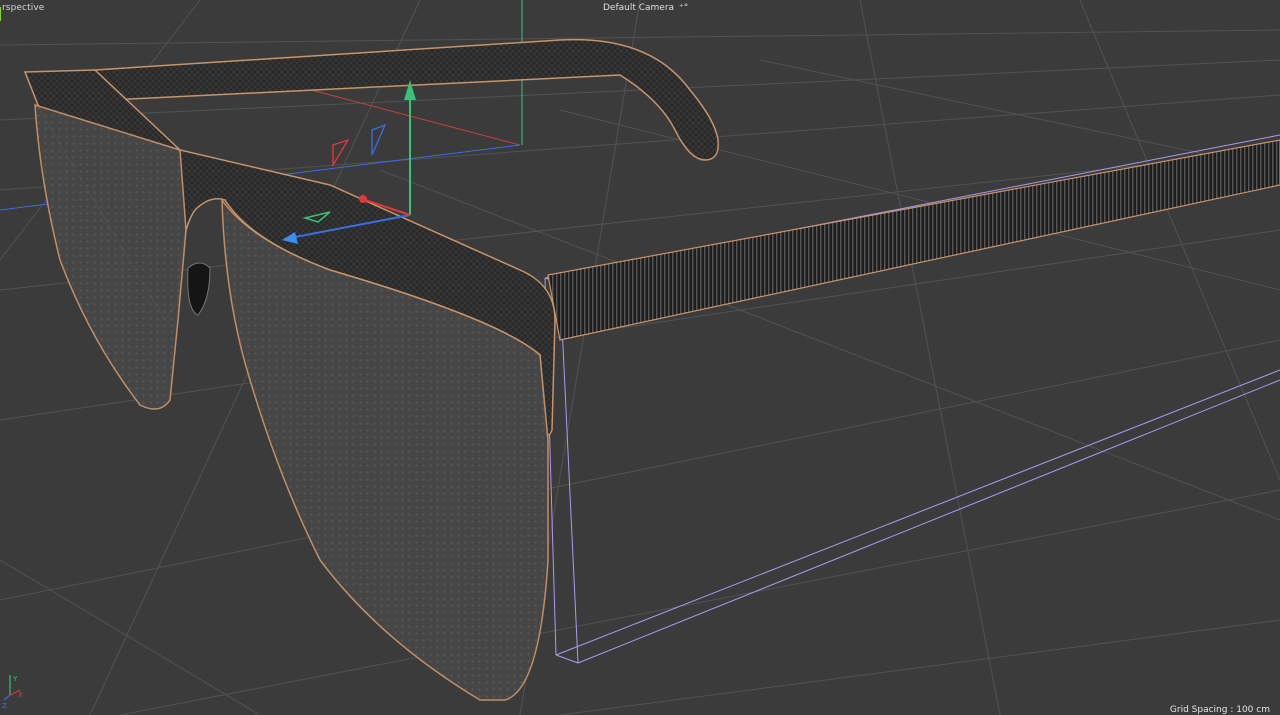  I want to click on view-name-label: rspective, so click(22, 12).